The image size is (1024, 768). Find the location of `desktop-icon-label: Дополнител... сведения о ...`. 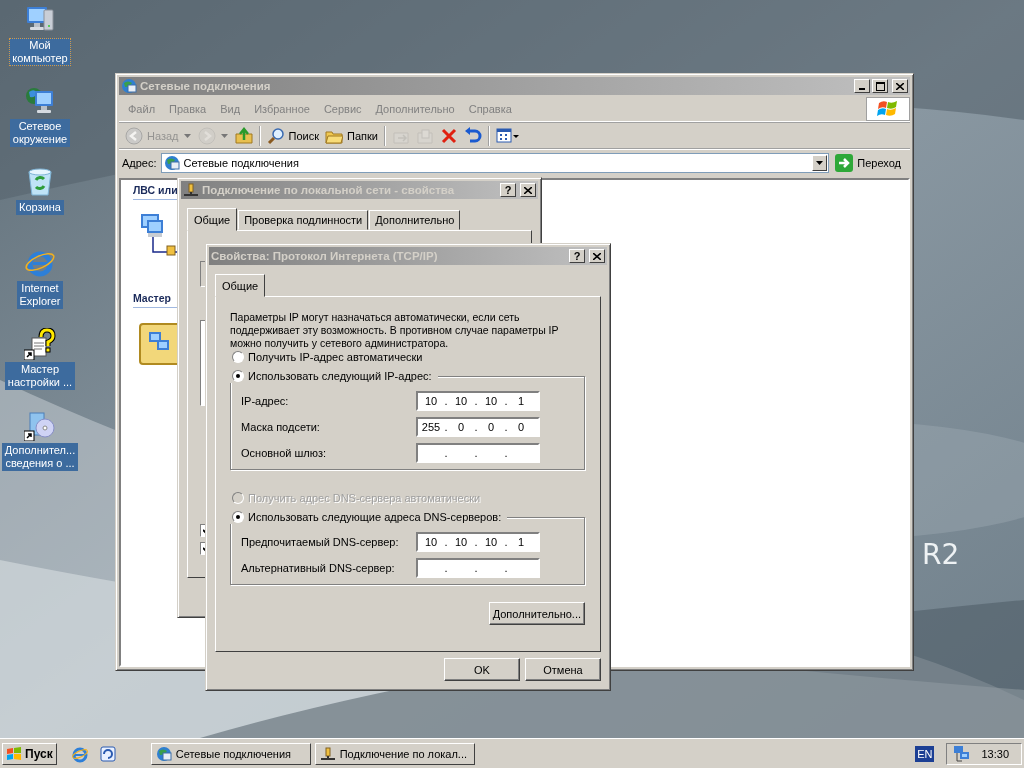

desktop-icon-label: Дополнител... сведения о ... is located at coordinates (40, 457).